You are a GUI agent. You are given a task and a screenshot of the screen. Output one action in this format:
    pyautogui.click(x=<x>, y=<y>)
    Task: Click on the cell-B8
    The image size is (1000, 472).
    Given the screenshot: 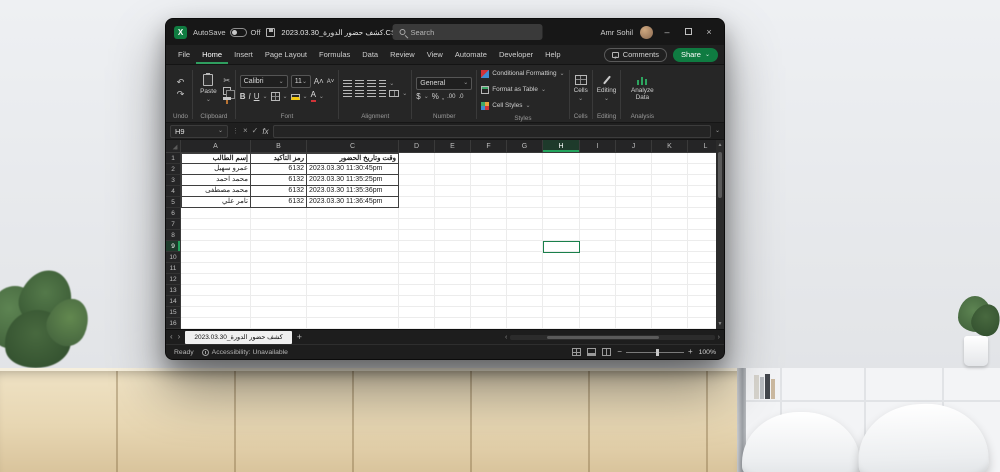 What is the action you would take?
    pyautogui.click(x=279, y=235)
    